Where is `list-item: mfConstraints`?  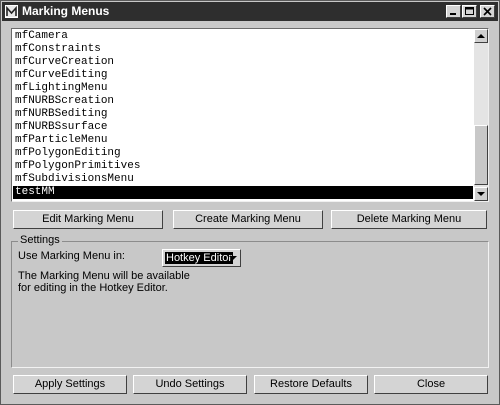 list-item: mfConstraints is located at coordinates (243, 49).